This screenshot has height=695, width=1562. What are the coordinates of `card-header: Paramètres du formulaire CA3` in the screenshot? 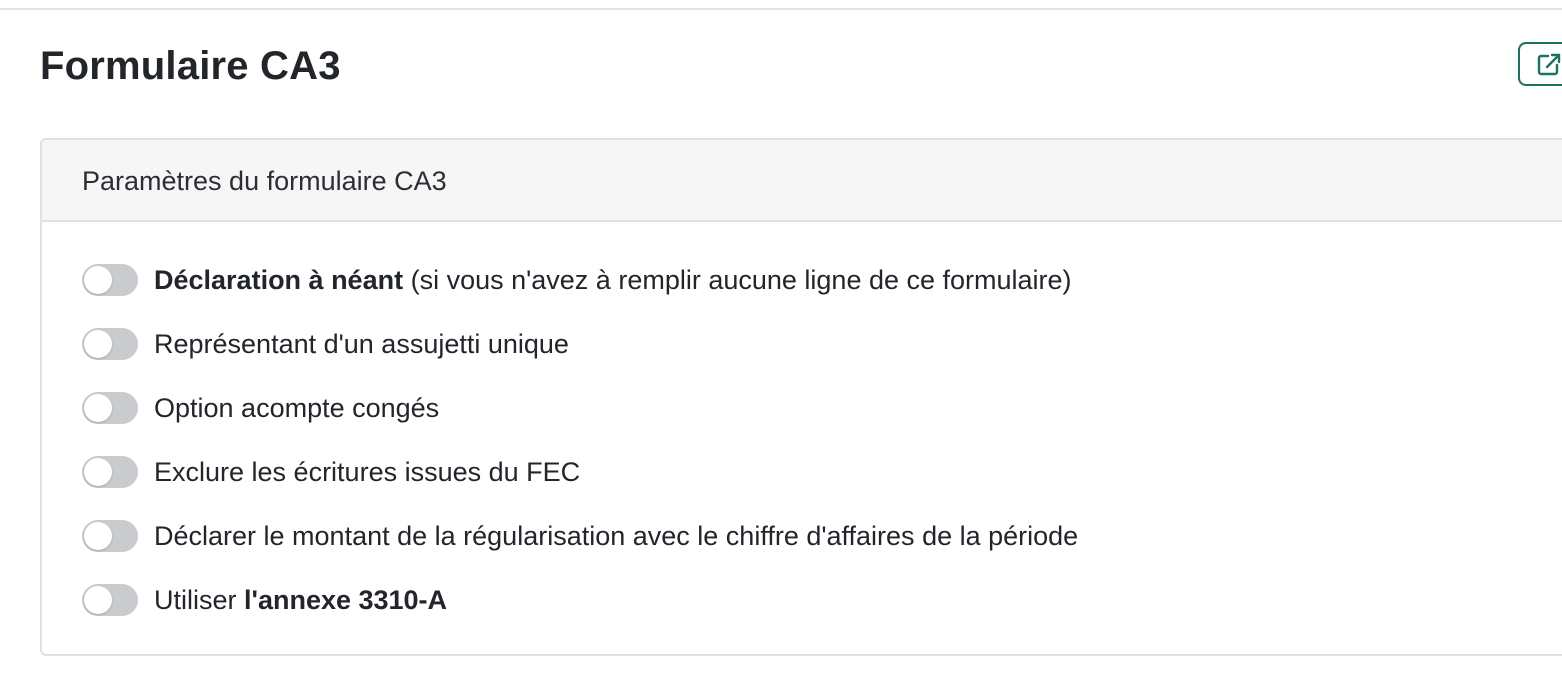 It's located at (802, 181).